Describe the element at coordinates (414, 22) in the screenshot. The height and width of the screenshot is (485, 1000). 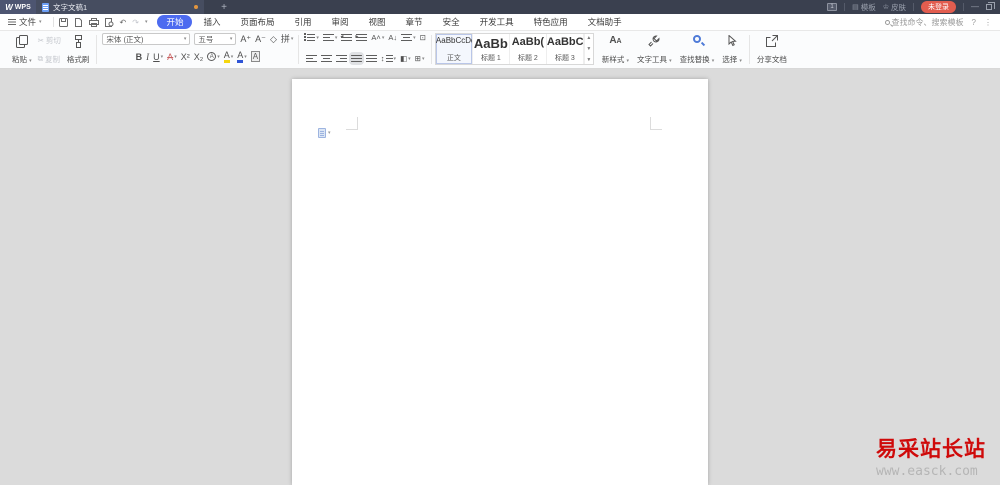
I see `tab-section: 章节` at that location.